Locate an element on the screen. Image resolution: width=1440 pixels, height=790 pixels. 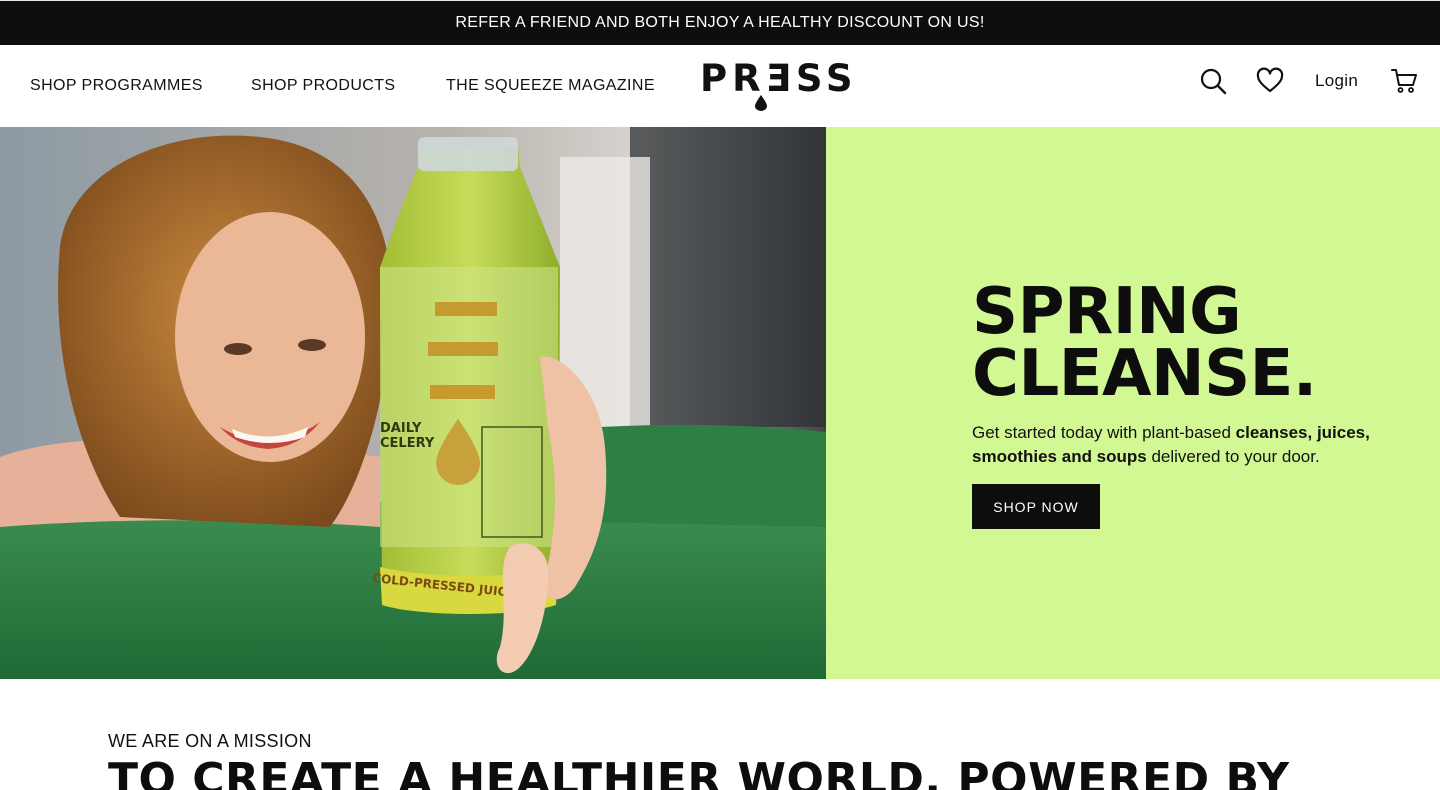
shop-now-button: SHOP NOW is located at coordinates (1036, 506).